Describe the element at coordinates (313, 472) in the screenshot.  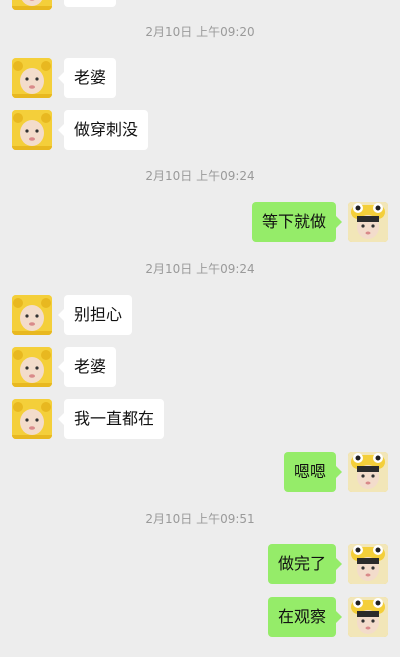
I see `message-bubble-outgoing: 嗯嗯` at that location.